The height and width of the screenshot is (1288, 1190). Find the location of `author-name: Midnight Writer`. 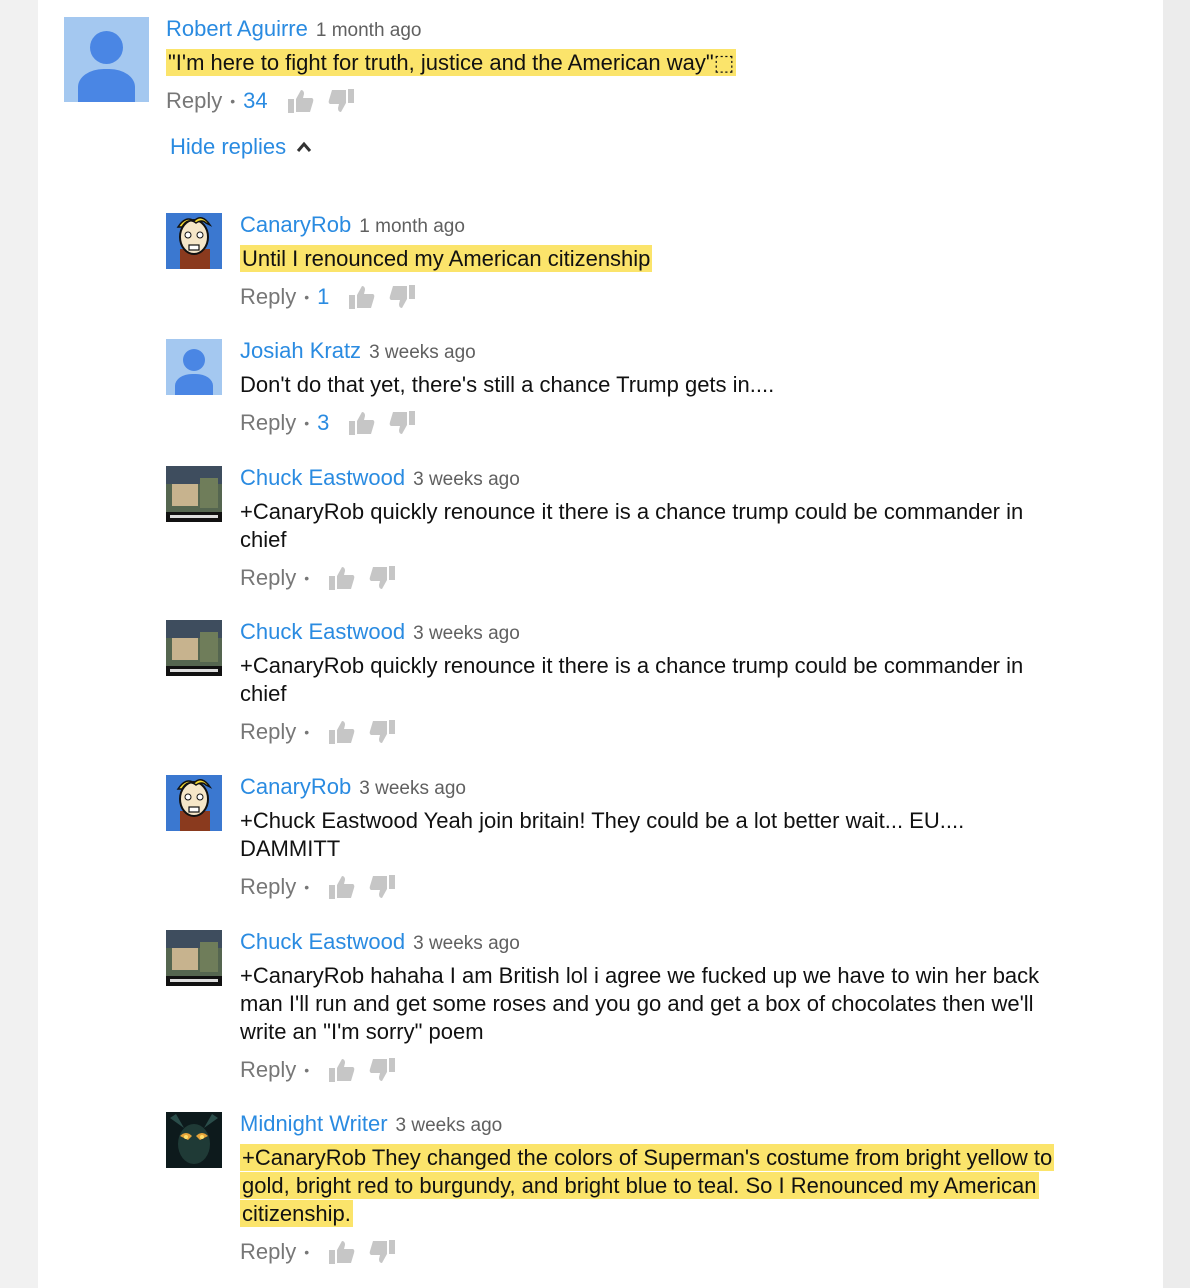

author-name: Midnight Writer is located at coordinates (314, 1123).